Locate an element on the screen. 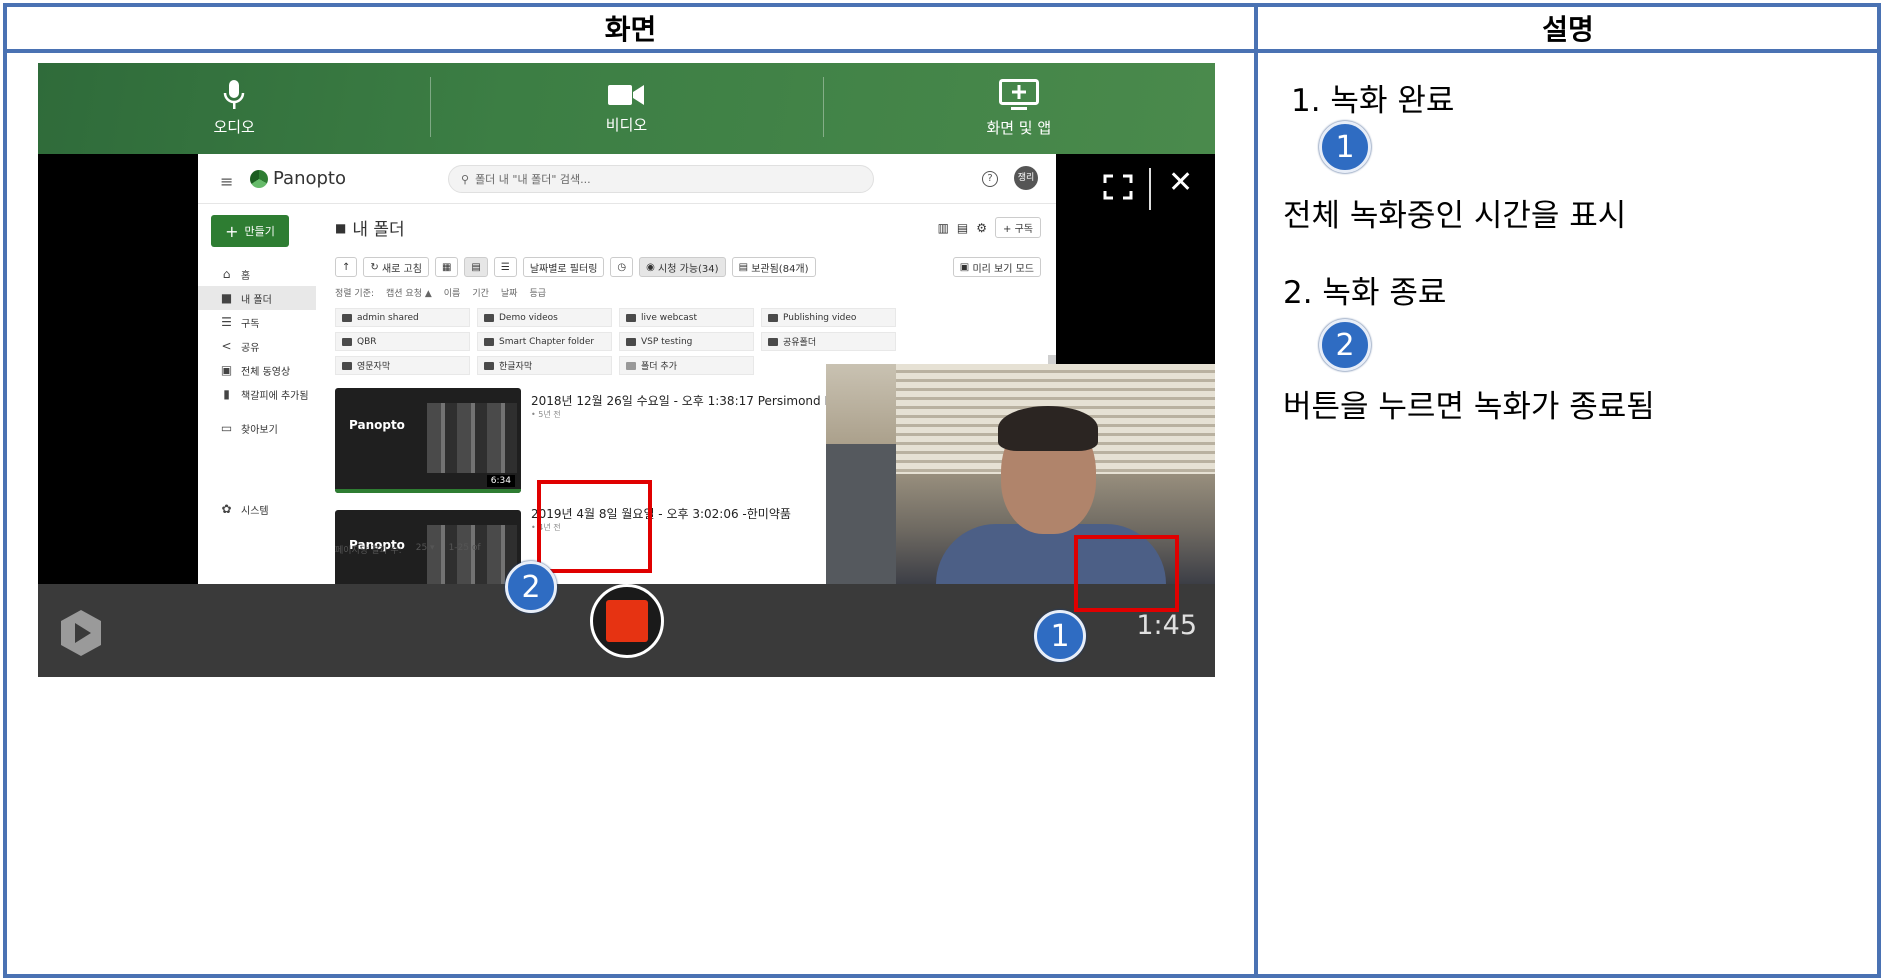  sidebar-item-home: ⌂ 홈 is located at coordinates (257, 274).